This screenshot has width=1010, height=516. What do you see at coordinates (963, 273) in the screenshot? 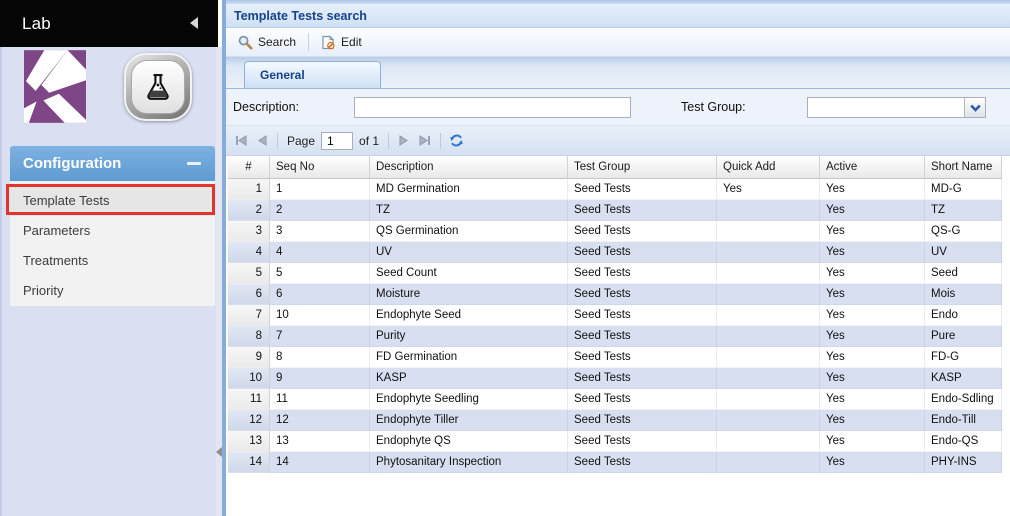
I see `table-cell: Seed` at bounding box center [963, 273].